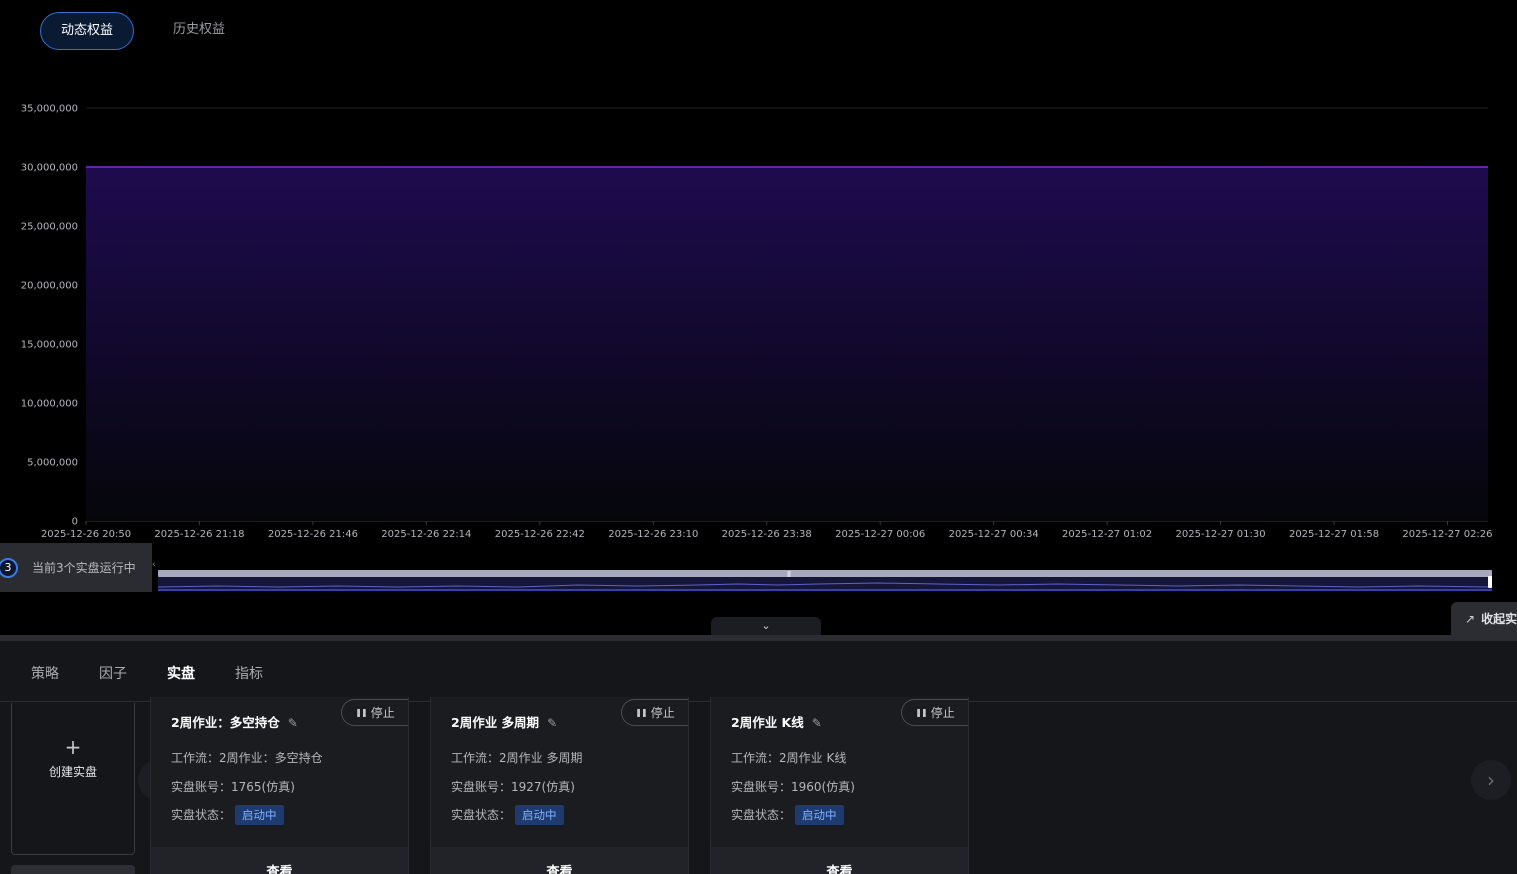 The image size is (1517, 874). Describe the element at coordinates (49, 109) in the screenshot. I see `y-tick-label: 35,000,000` at that location.